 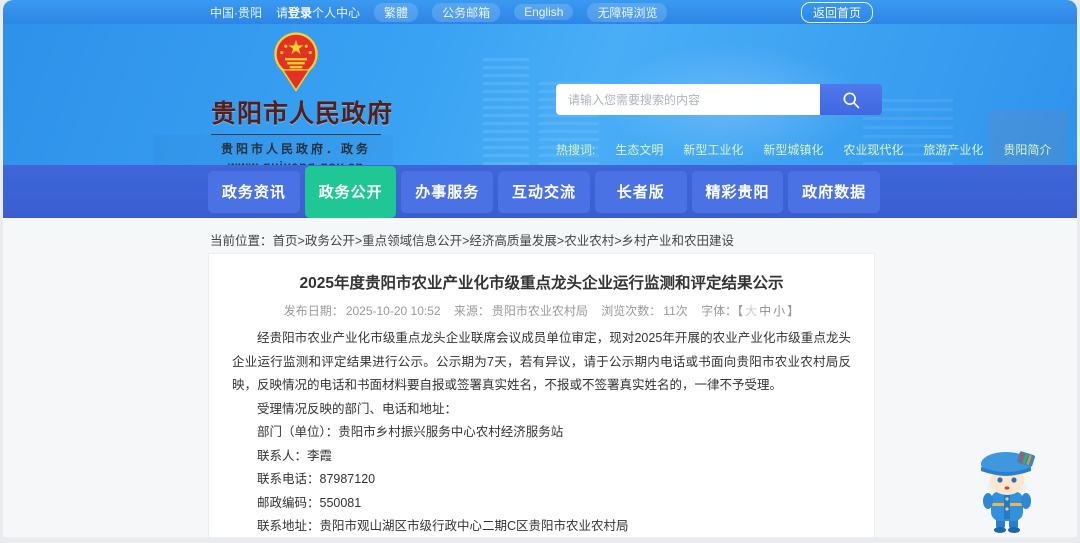 I want to click on nav-tab-zhengwu-zixun: 政务资讯, so click(x=254, y=191).